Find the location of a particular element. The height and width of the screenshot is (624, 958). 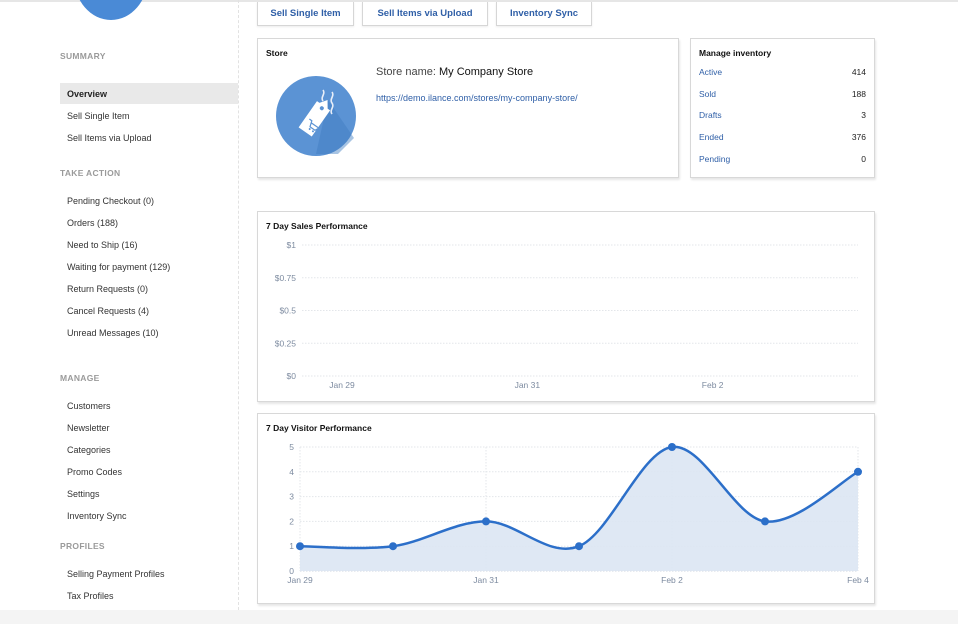

price-tag-icon is located at coordinates (326, 121).